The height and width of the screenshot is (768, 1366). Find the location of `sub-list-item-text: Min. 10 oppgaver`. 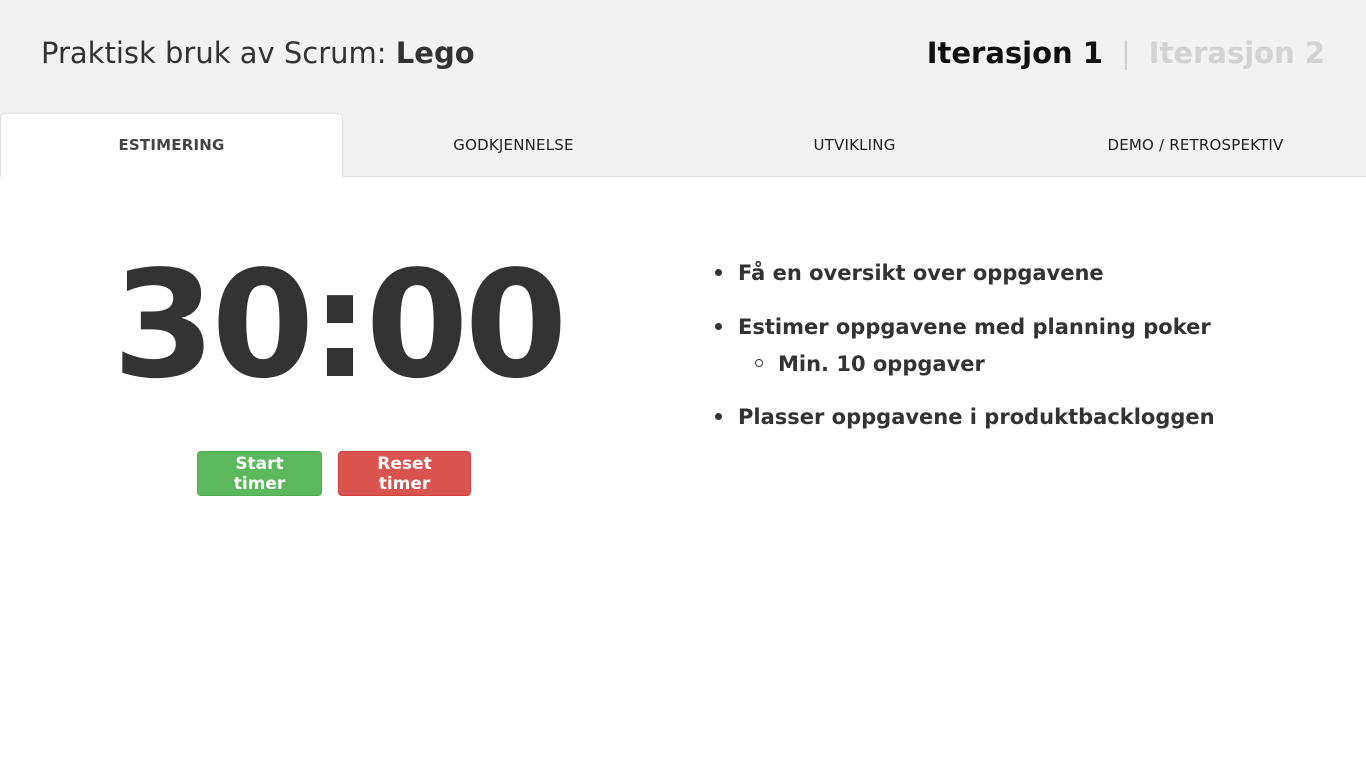

sub-list-item-text: Min. 10 oppgaver is located at coordinates (881, 364).